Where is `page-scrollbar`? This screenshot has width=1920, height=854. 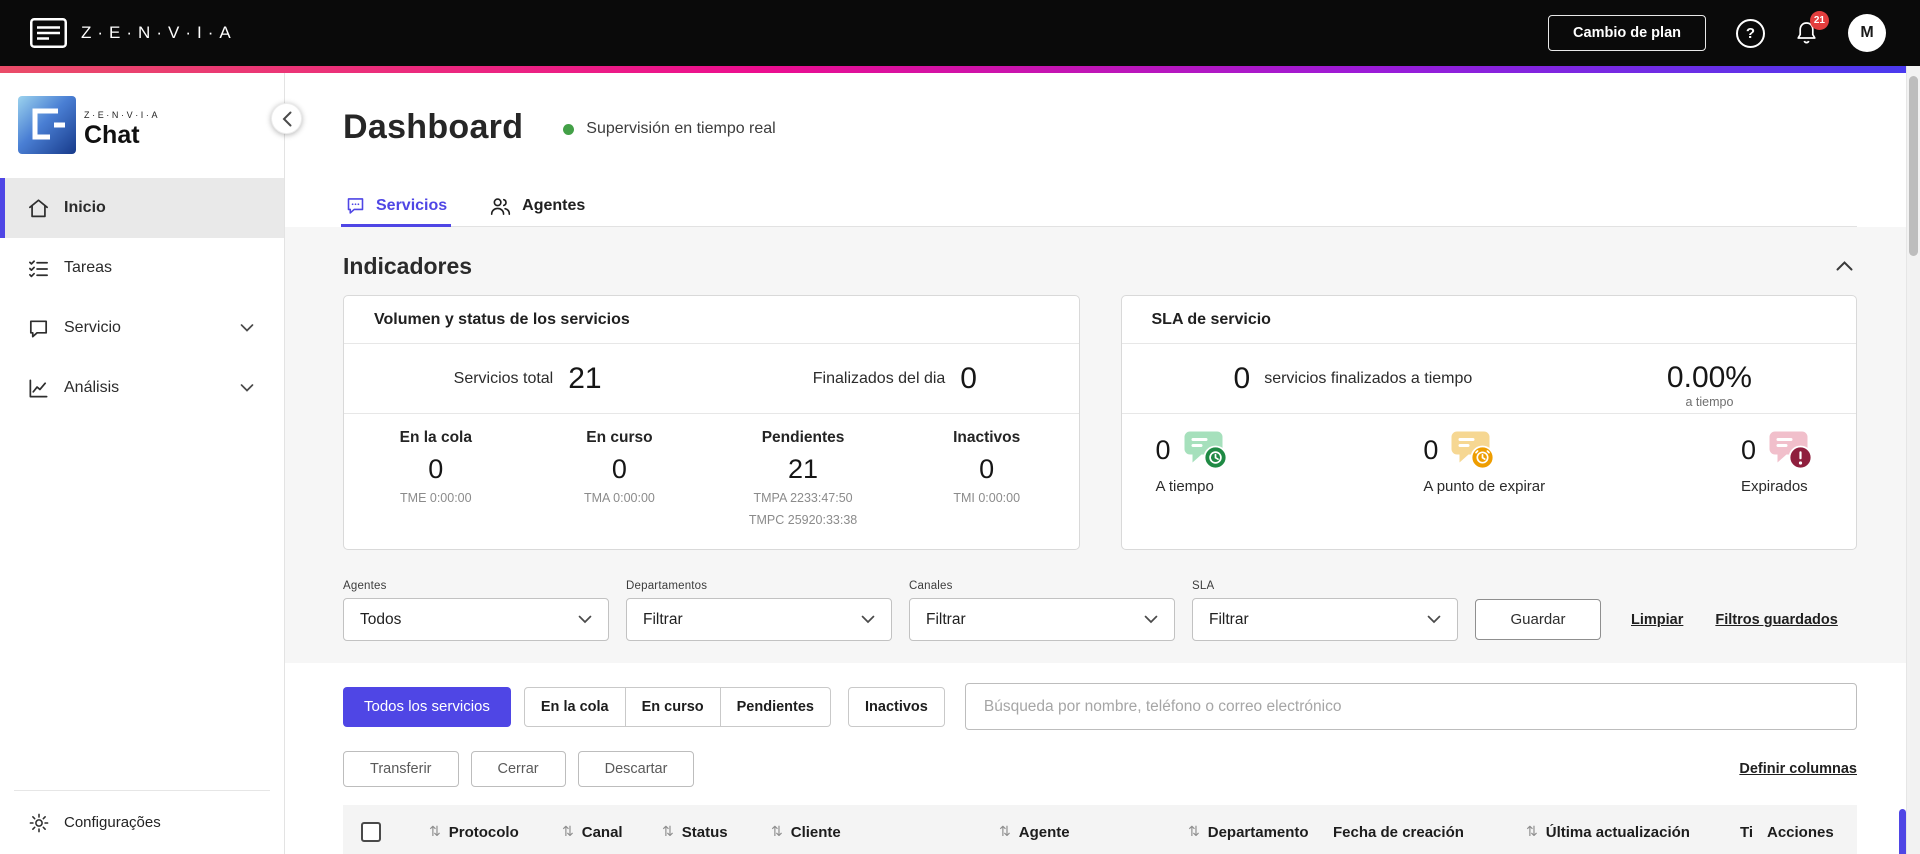
page-scrollbar is located at coordinates (1913, 460).